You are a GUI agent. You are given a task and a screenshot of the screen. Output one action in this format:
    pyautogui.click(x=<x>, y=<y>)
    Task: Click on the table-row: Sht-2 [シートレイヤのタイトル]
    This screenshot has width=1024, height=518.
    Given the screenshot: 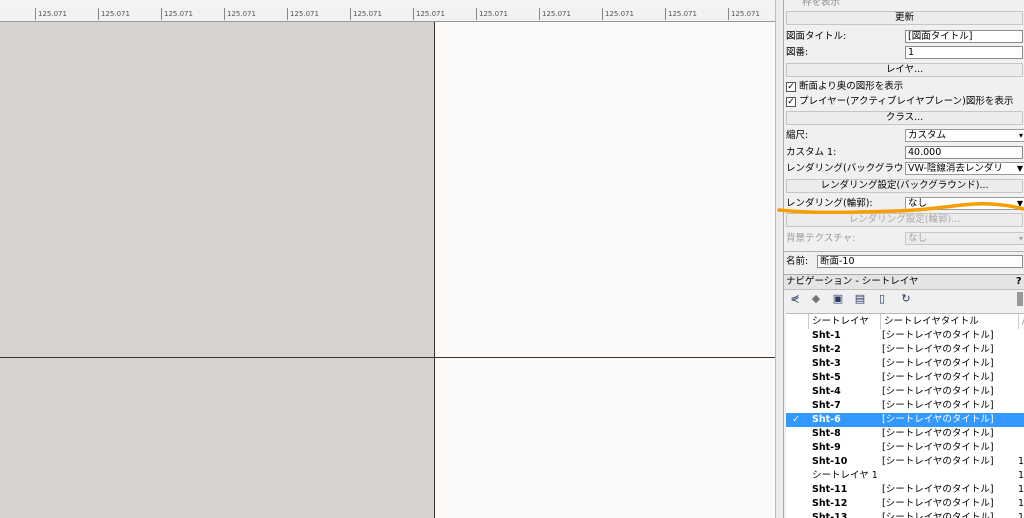 What is the action you would take?
    pyautogui.click(x=905, y=350)
    